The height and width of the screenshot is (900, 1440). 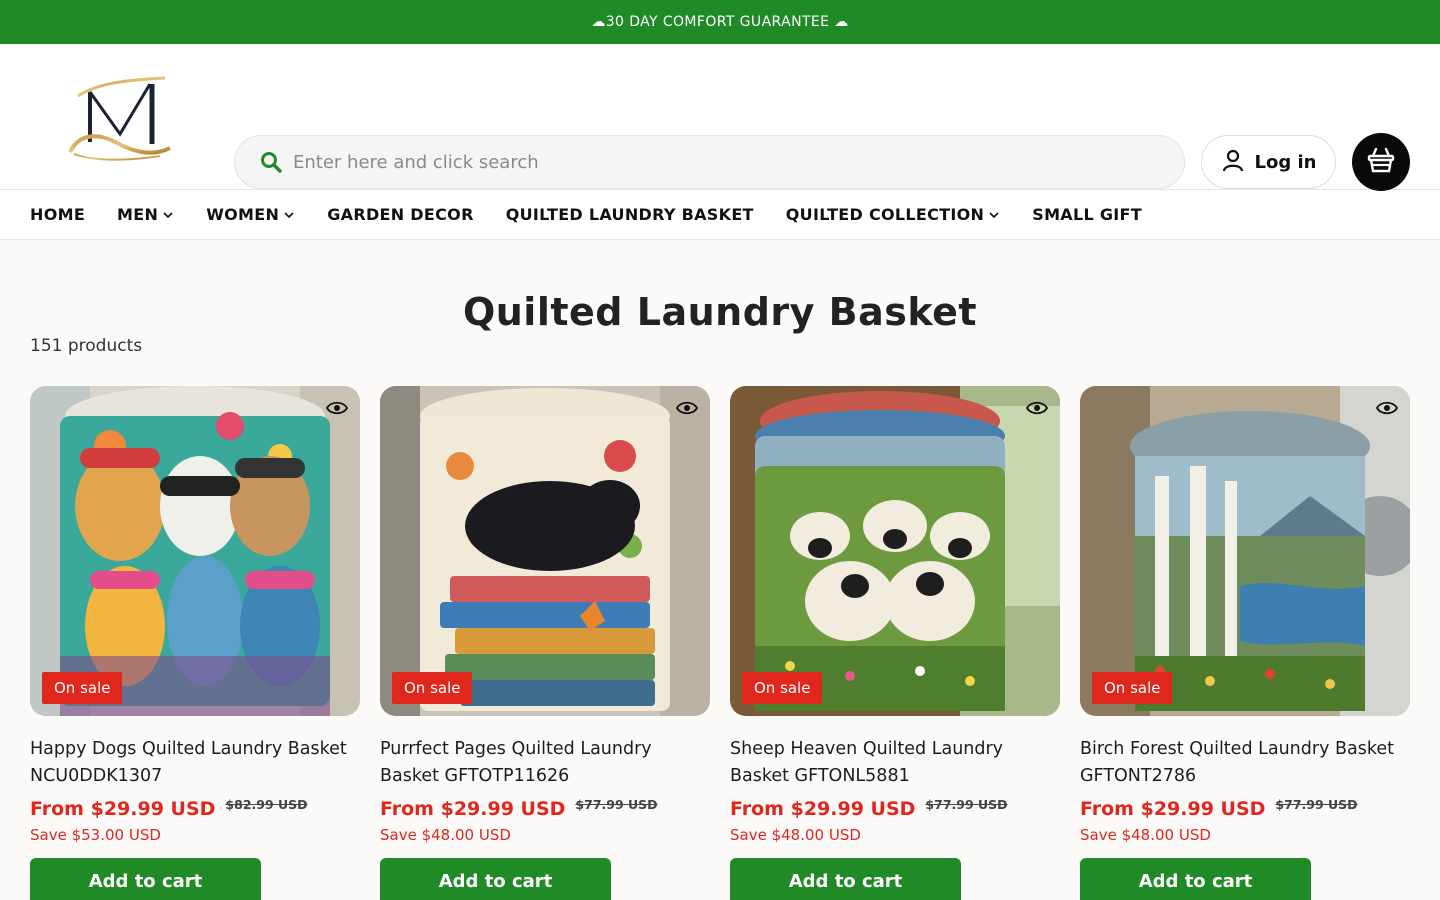 I want to click on announcement-bar: ☁30 DAY COMFORT GUARANTEE ☁, so click(x=720, y=22).